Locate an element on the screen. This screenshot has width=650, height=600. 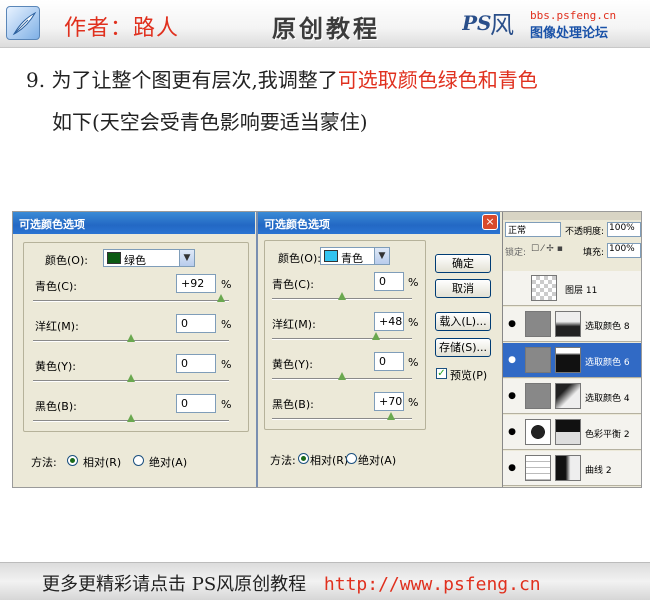
magenta-slider-track is located at coordinates (342, 339).